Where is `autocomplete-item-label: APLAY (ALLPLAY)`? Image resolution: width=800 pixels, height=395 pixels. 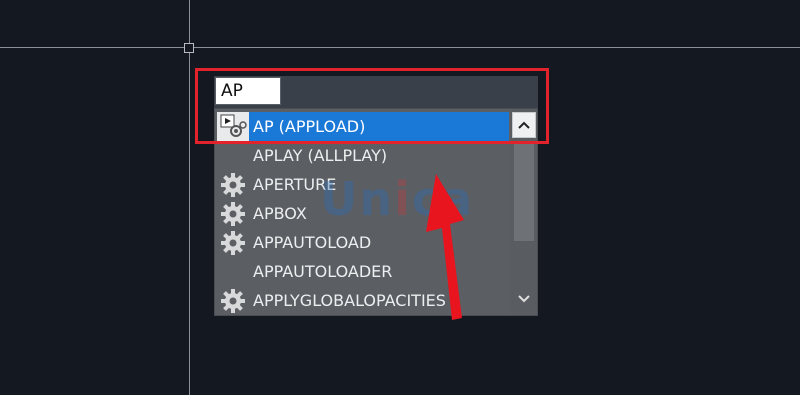
autocomplete-item-label: APLAY (ALLPLAY) is located at coordinates (320, 155).